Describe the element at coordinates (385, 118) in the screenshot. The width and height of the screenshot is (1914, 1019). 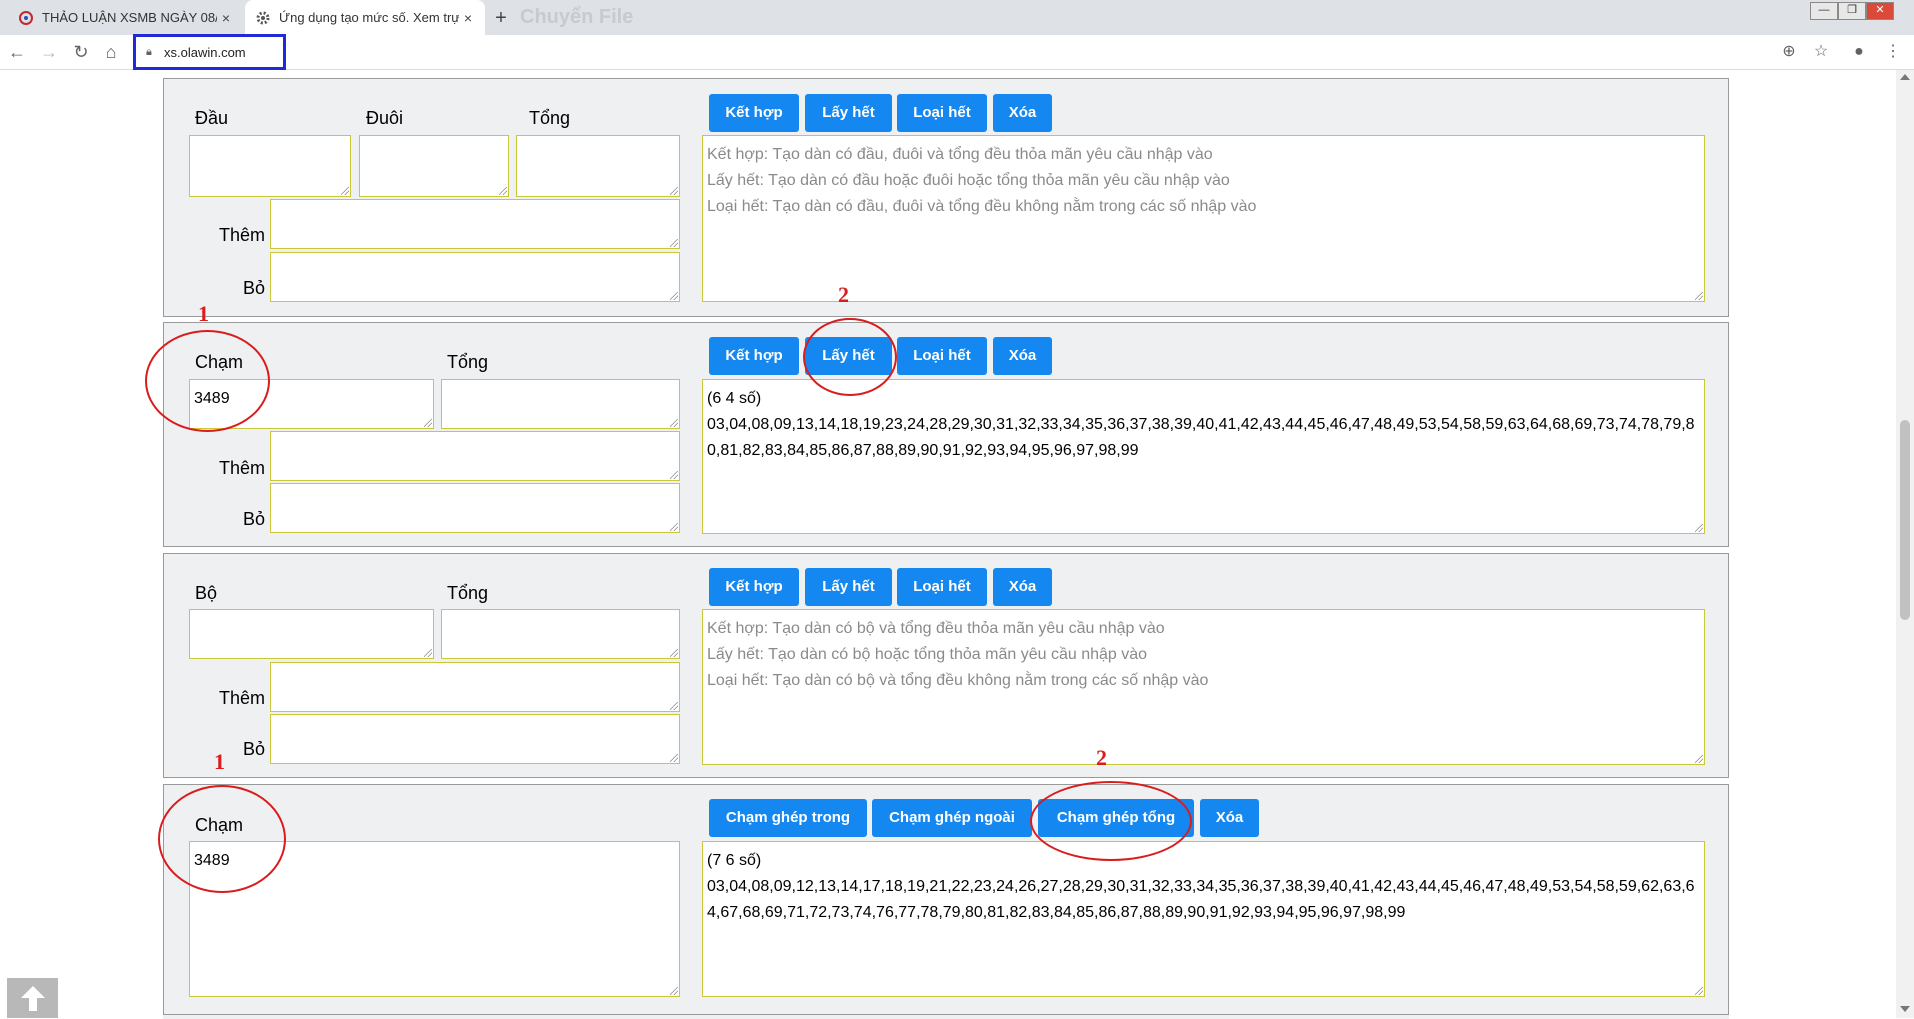
I see `label-duoi: Đuôi` at that location.